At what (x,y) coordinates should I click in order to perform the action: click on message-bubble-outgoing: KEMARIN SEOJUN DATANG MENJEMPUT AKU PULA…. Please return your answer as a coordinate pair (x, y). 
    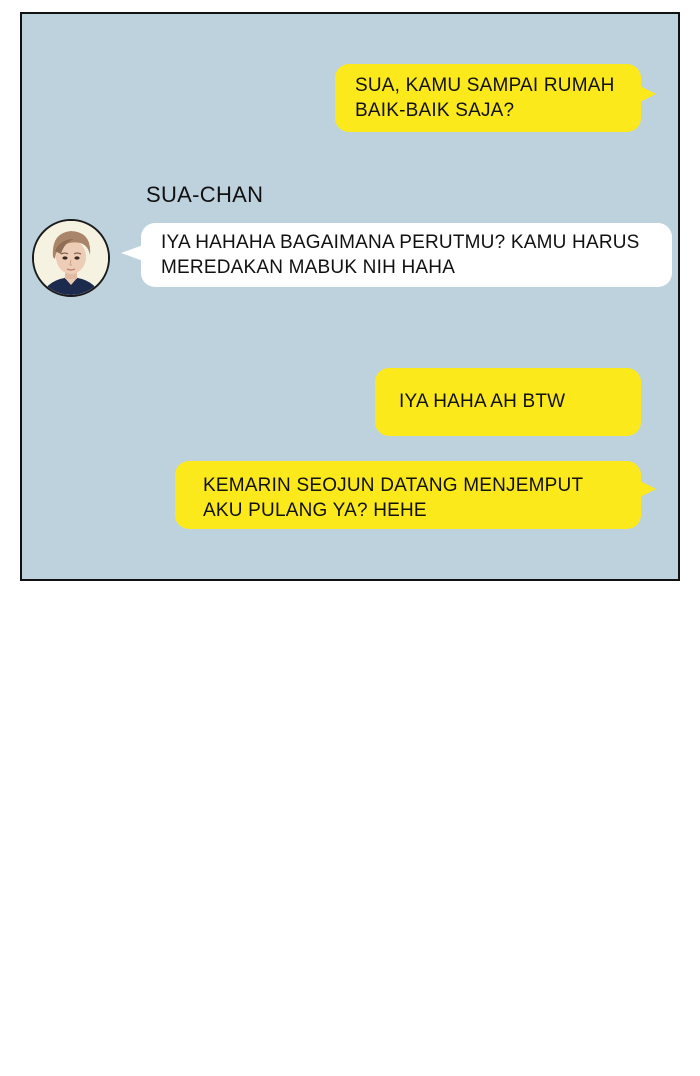
    Looking at the image, I should click on (408, 495).